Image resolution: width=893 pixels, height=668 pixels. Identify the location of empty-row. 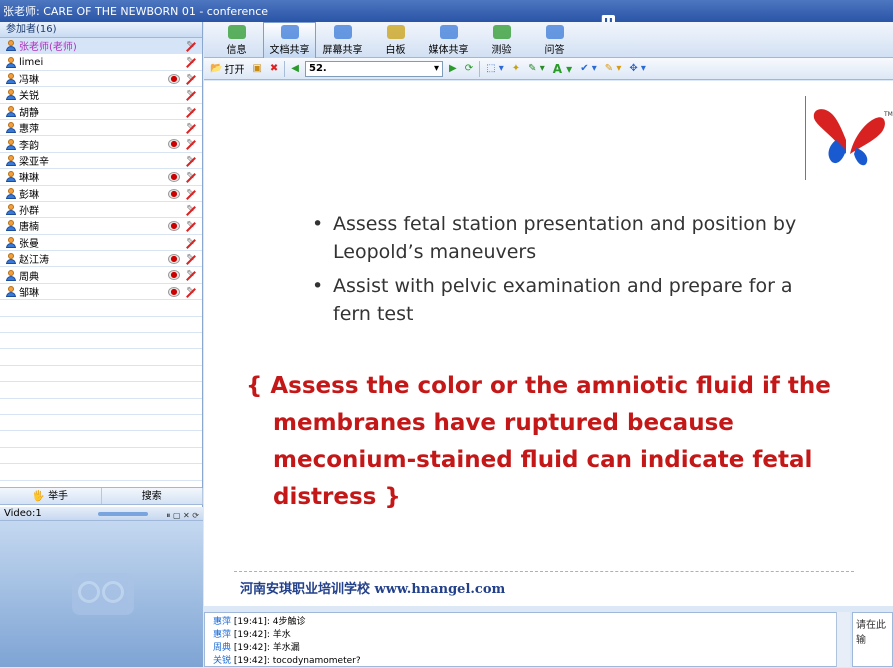
(101, 423).